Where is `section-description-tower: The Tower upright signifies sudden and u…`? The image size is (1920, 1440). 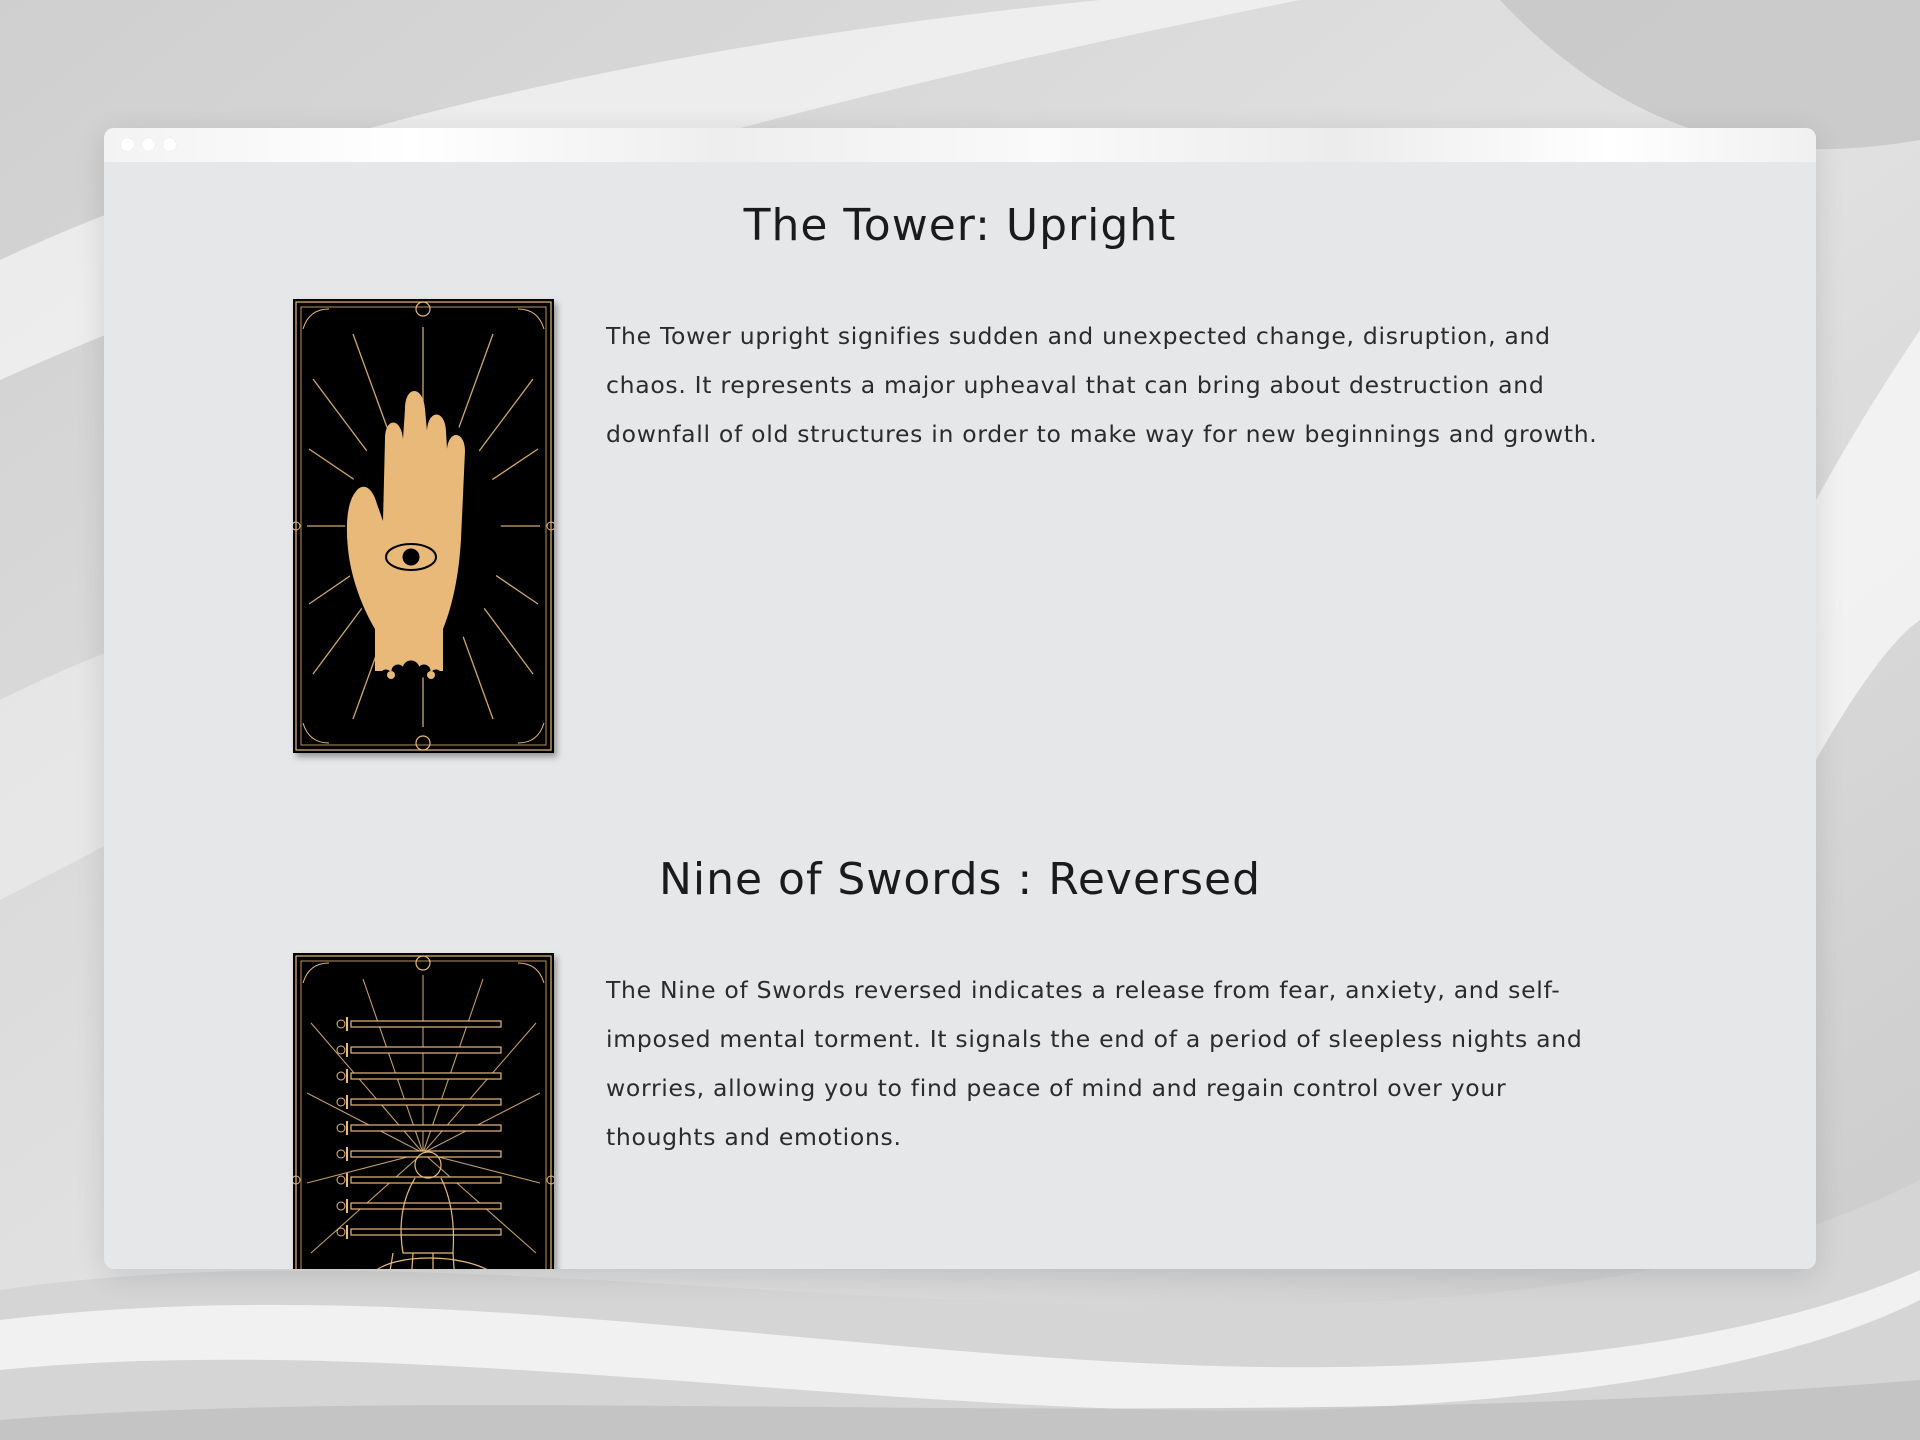 section-description-tower: The Tower upright signifies sudden and u… is located at coordinates (1102, 385).